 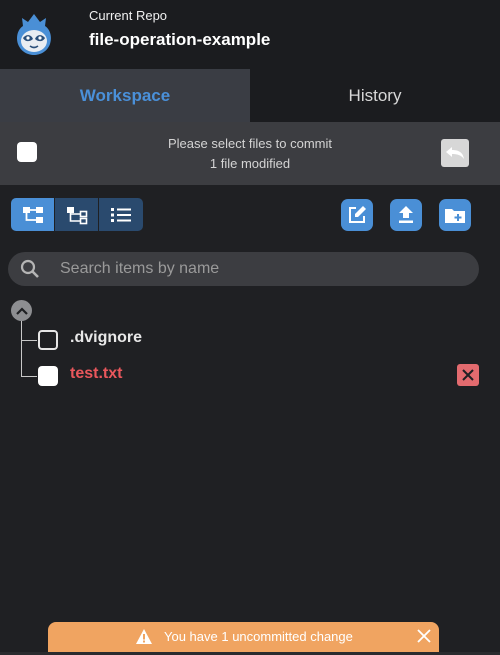 I want to click on tree-view-alt-button, so click(x=77, y=214).